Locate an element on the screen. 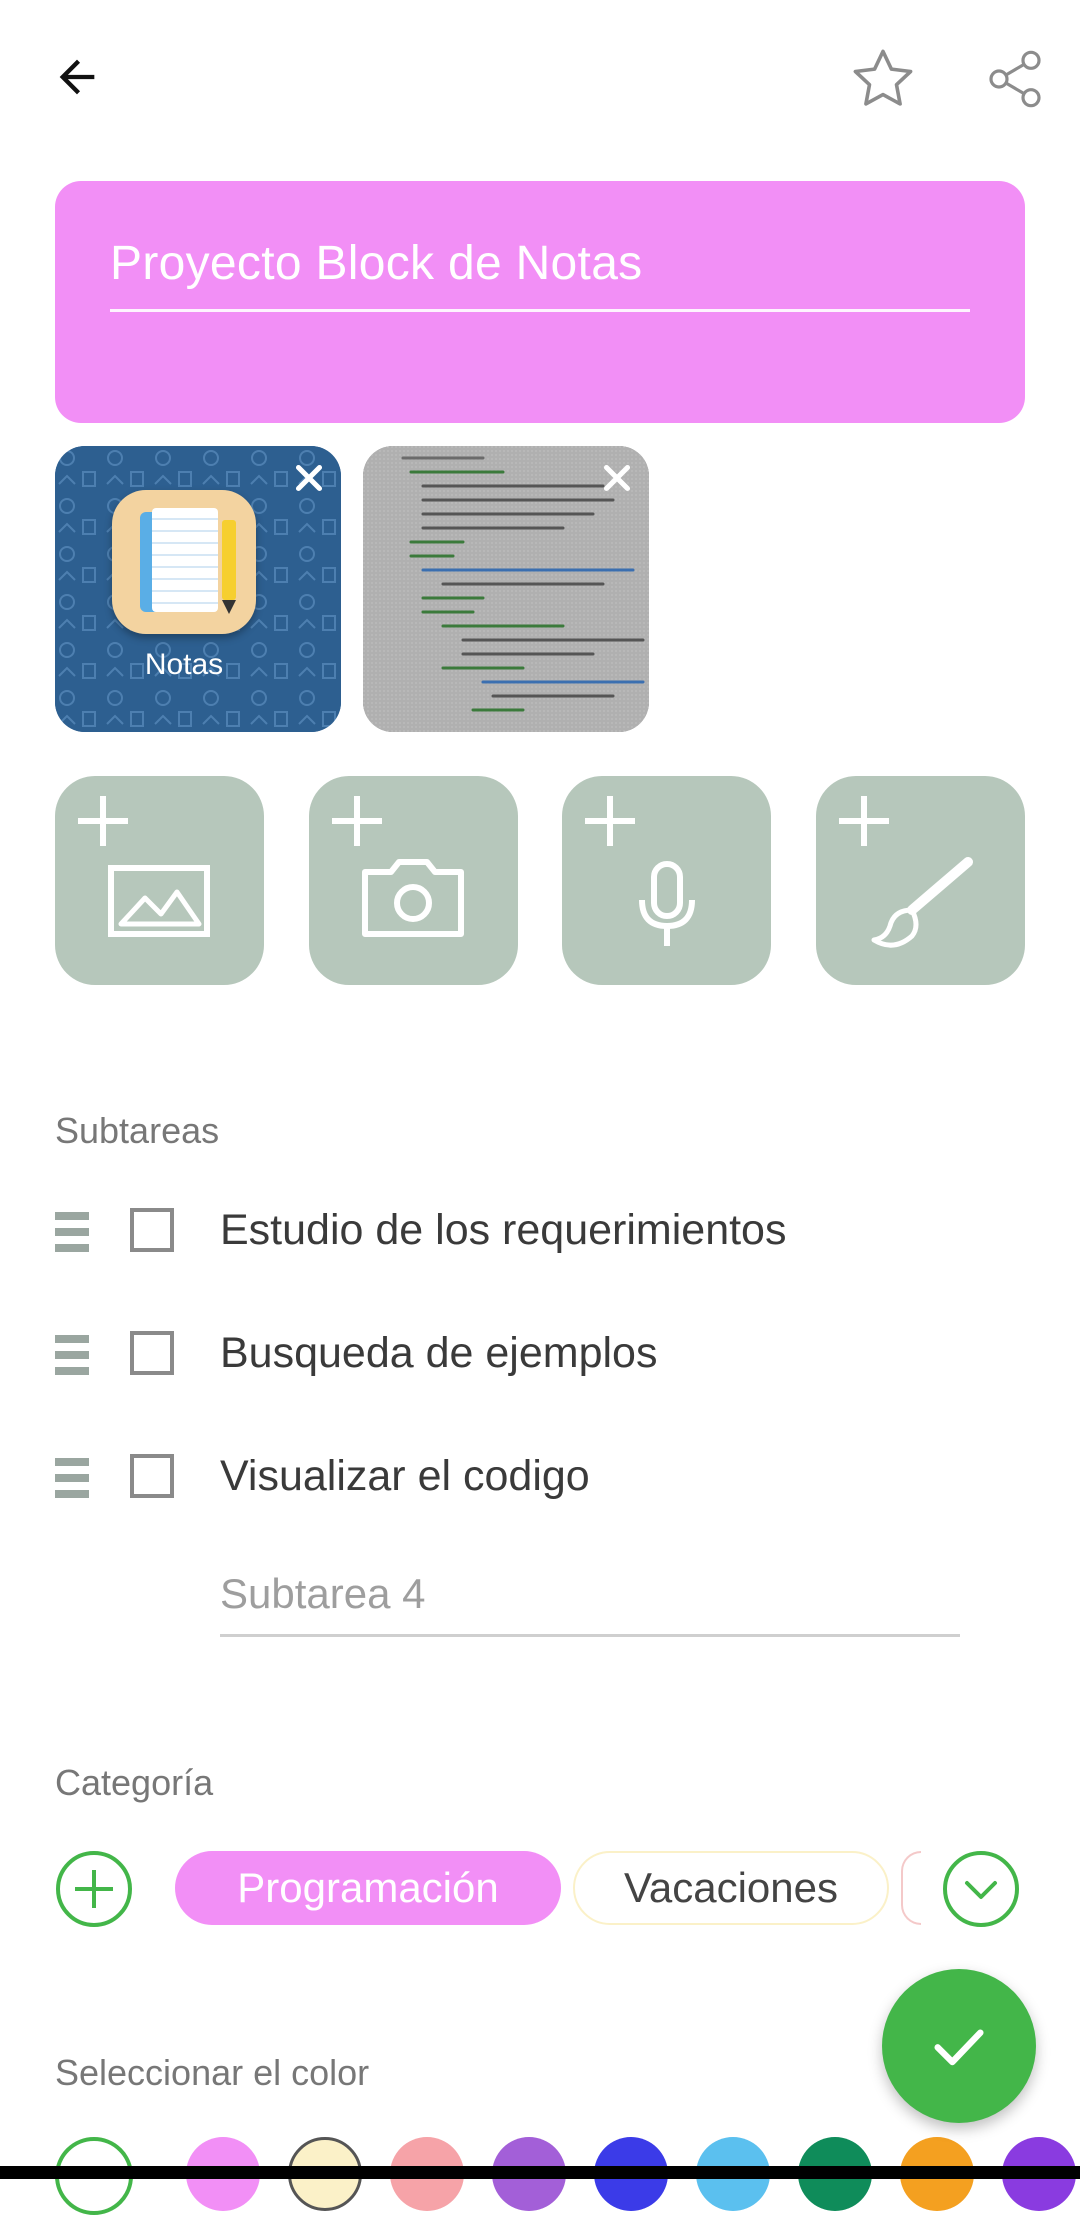  add-drawing-button is located at coordinates (920, 880).